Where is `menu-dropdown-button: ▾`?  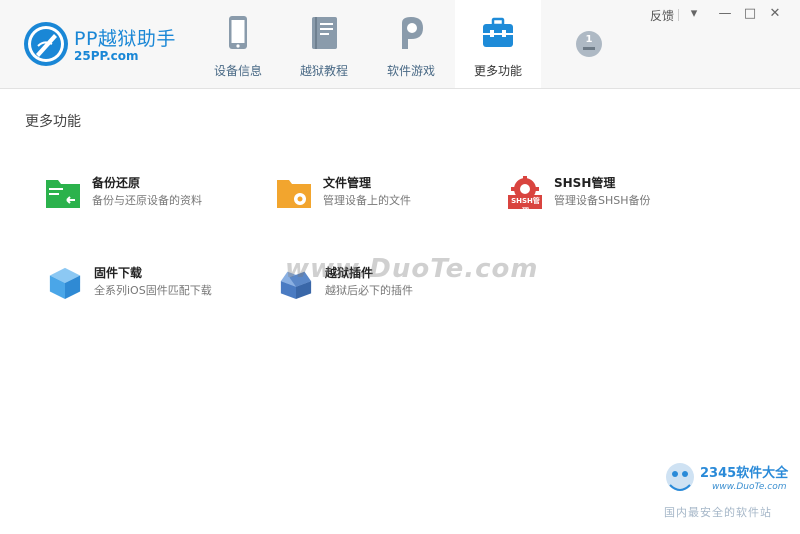 menu-dropdown-button: ▾ is located at coordinates (694, 14).